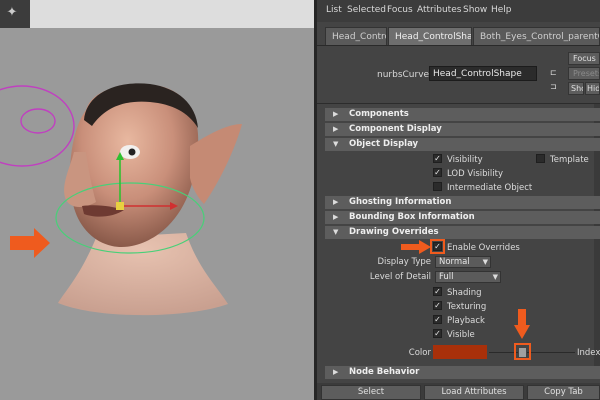 The image size is (600, 400). I want to click on visible-checkbox: ✓, so click(437, 333).